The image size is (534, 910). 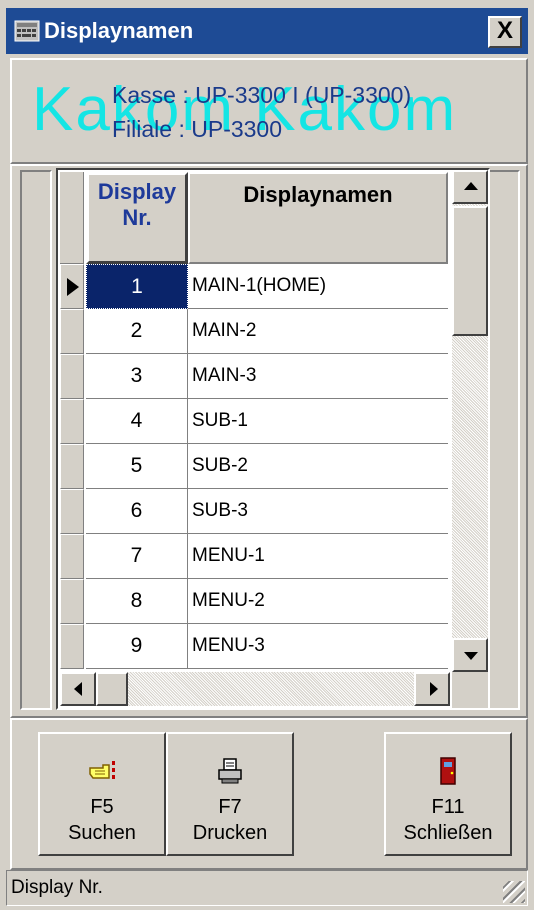 I want to click on app-keyboard-icon, so click(x=27, y=31).